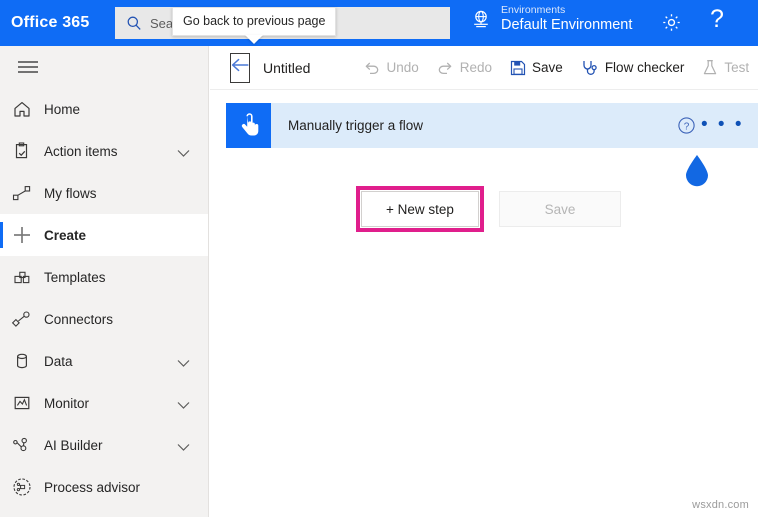  I want to click on database-icon, so click(22, 361).